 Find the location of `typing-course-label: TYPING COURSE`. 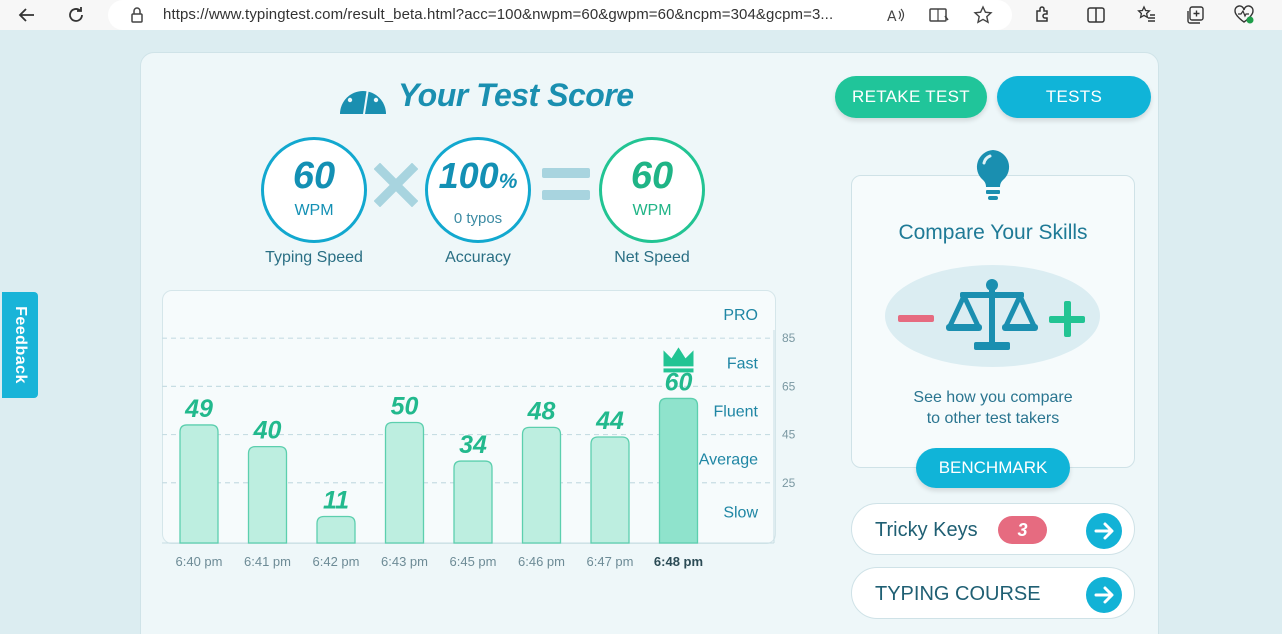

typing-course-label: TYPING COURSE is located at coordinates (958, 594).